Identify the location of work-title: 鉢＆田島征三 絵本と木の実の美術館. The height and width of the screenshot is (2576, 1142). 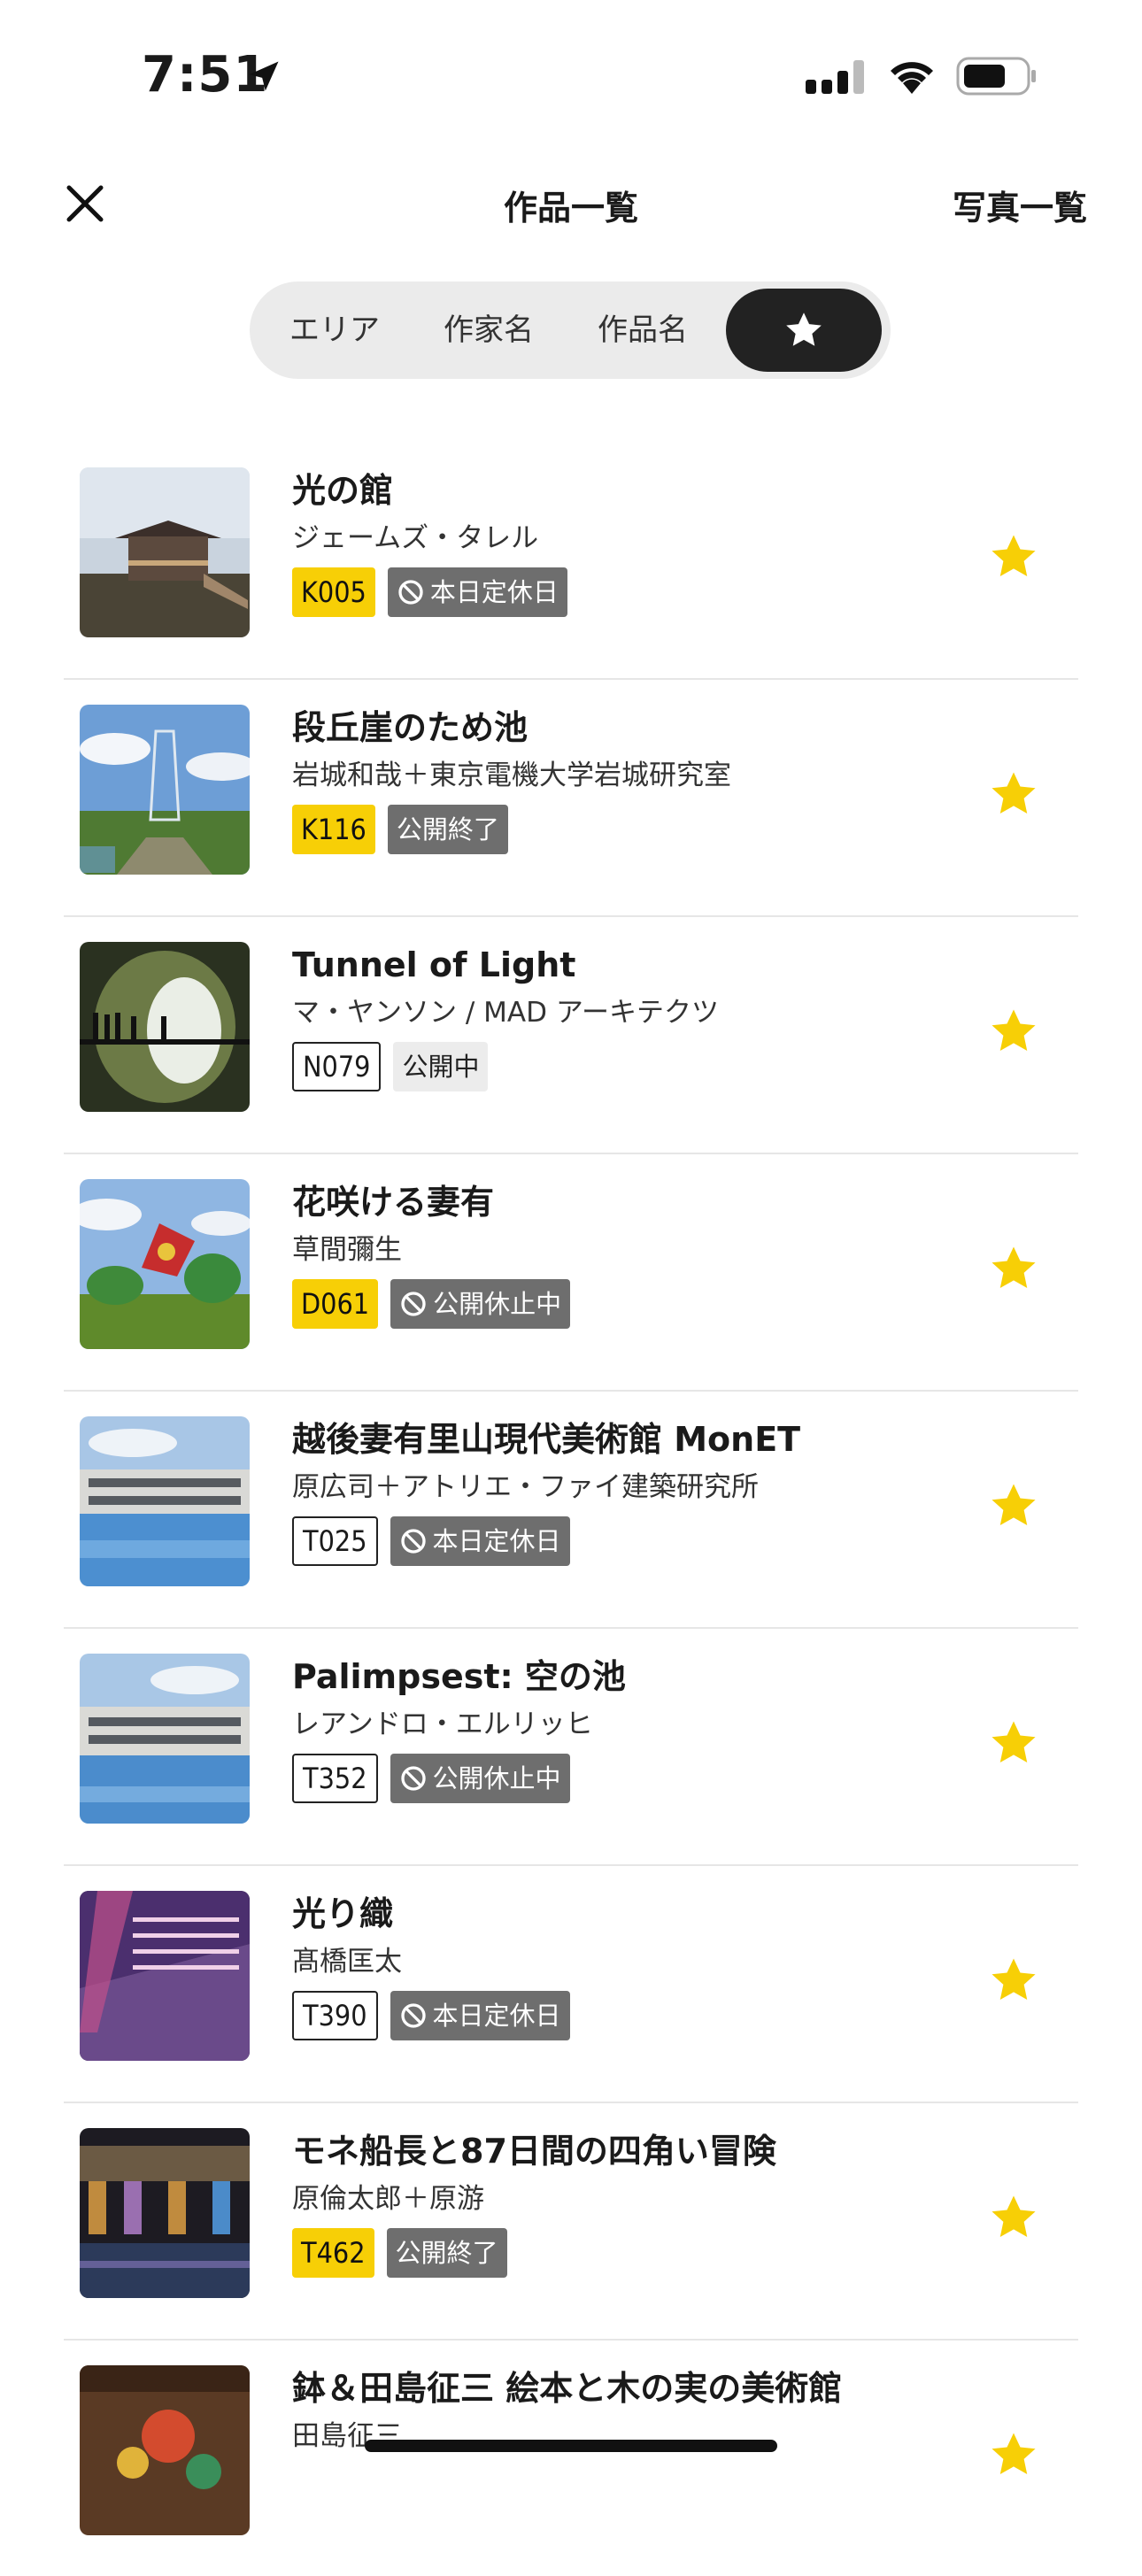
(567, 2388).